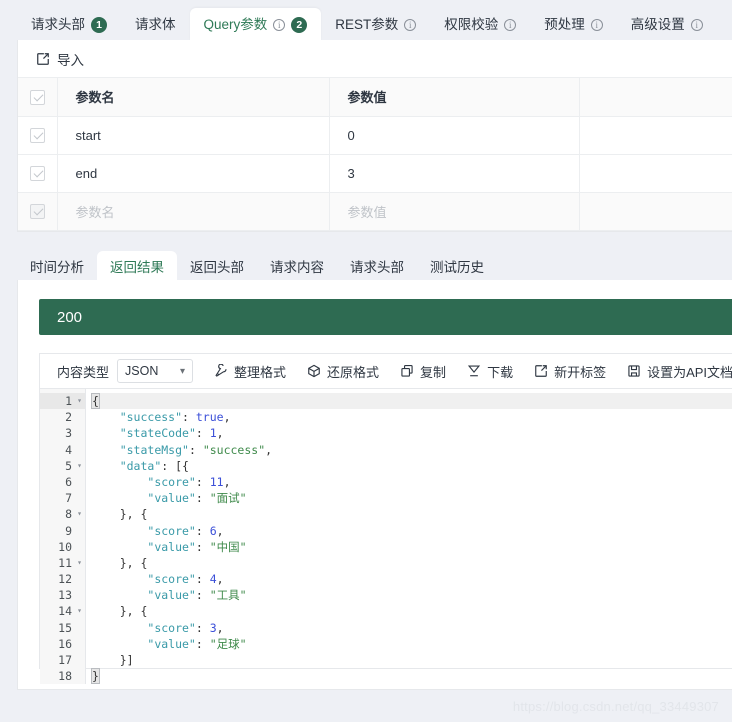 The image size is (732, 722). Describe the element at coordinates (155, 371) in the screenshot. I see `content-type-select: JSON ▾` at that location.